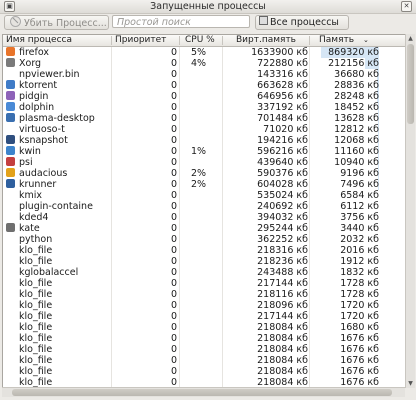 This screenshot has height=400, width=416. What do you see at coordinates (282, 250) in the screenshot?
I see `process-virtual-memory: 218316 кб` at bounding box center [282, 250].